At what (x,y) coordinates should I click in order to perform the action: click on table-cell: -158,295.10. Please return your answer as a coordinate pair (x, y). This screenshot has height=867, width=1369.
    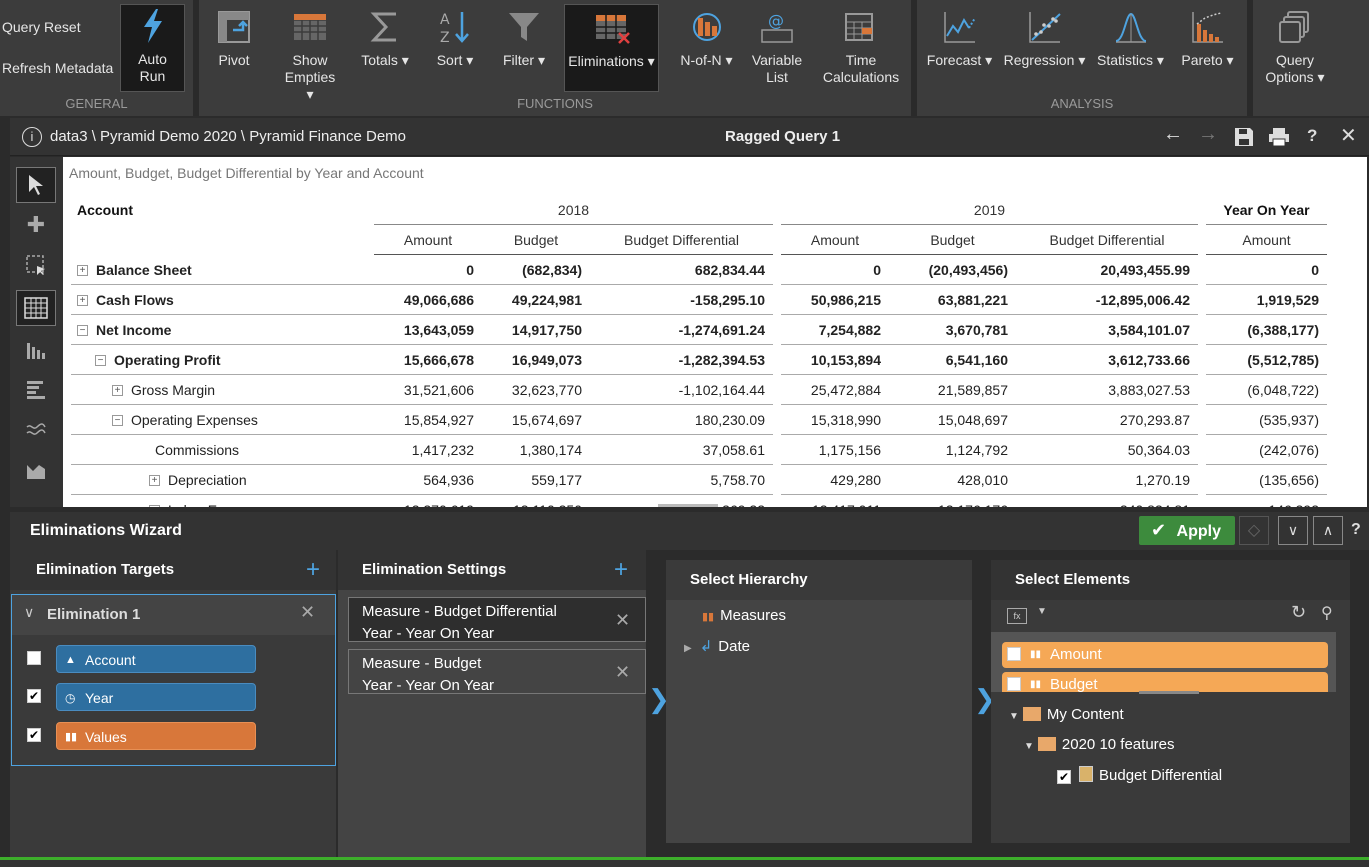
    Looking at the image, I should click on (681, 300).